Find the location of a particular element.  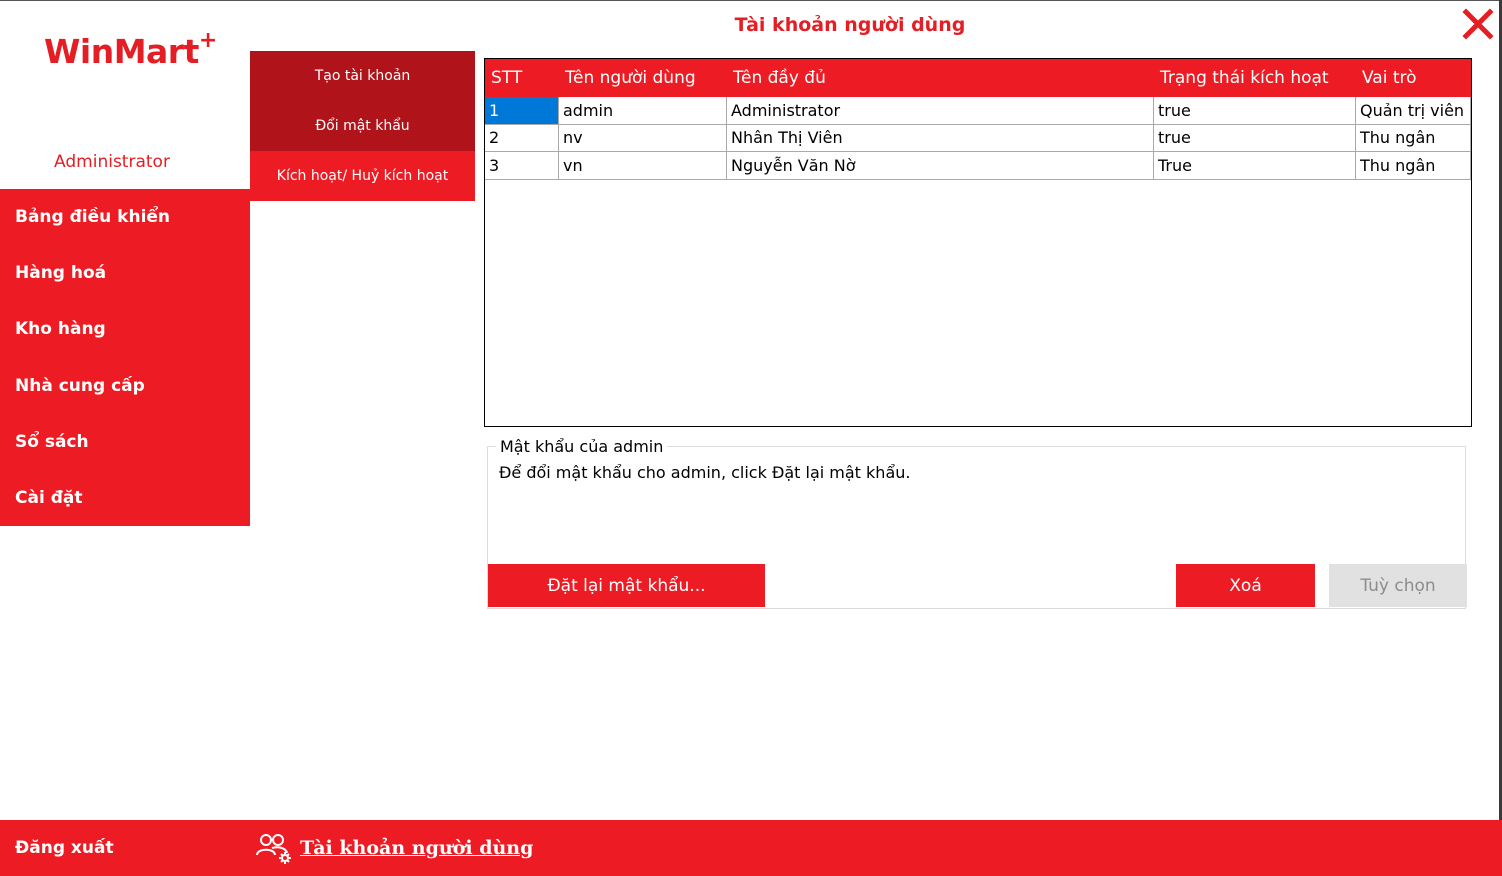

sidebar-item-suppliers: Nhà cung cấp is located at coordinates (125, 386).